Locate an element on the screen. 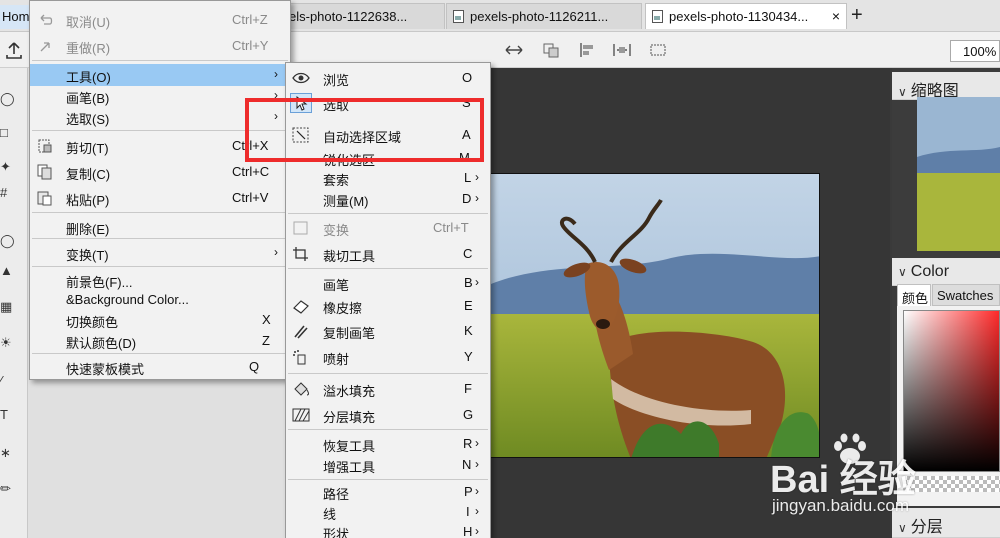  submenu-item-gradient-fill: 分层填充 G is located at coordinates (388, 415).